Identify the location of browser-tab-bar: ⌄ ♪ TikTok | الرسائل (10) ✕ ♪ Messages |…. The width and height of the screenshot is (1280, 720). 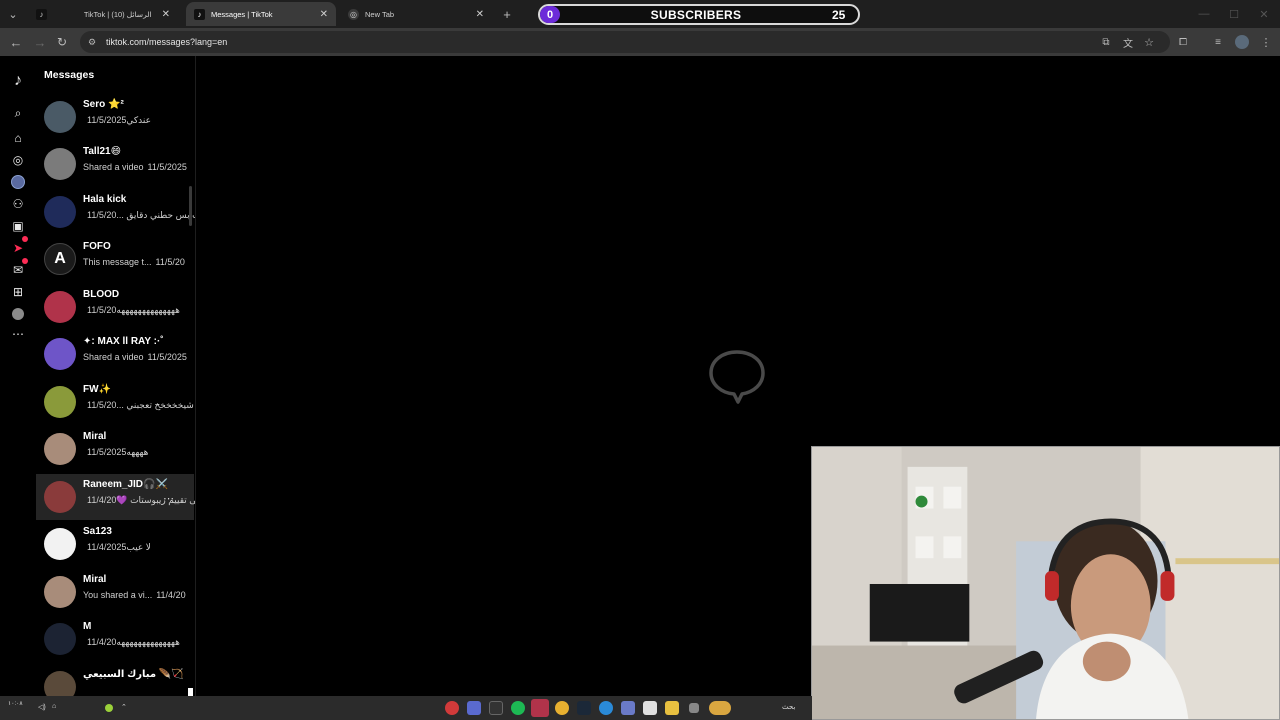
(640, 14).